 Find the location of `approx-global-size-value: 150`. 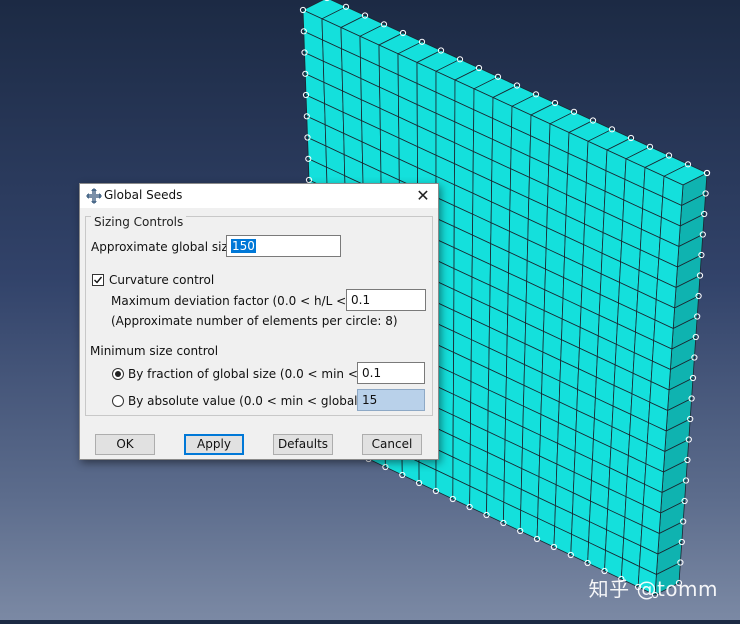

approx-global-size-value: 150 is located at coordinates (243, 246).